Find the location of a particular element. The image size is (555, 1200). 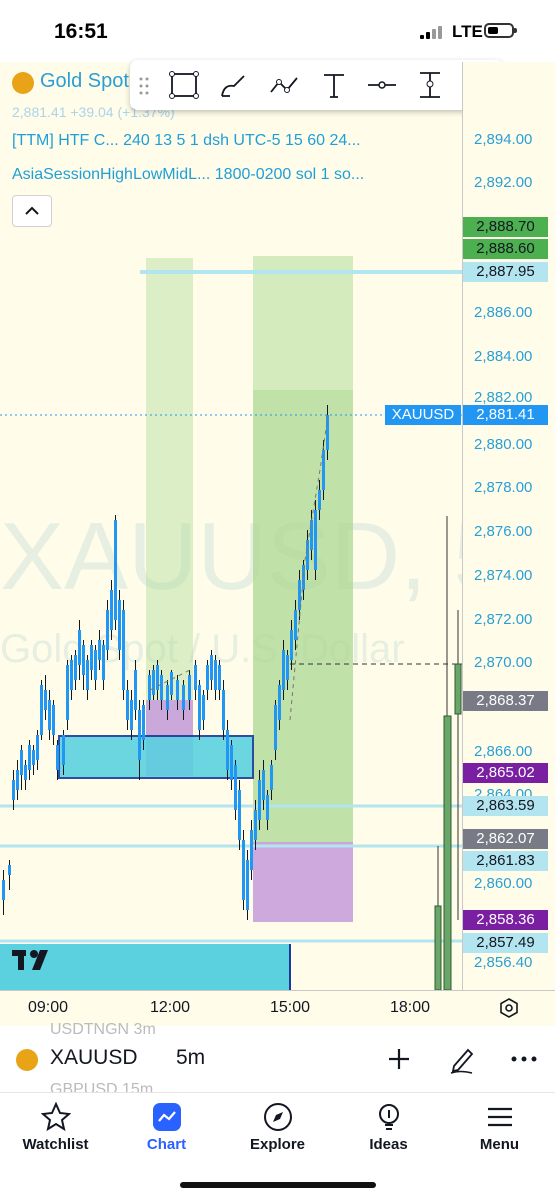

rectangle-tool-icon is located at coordinates (184, 85).